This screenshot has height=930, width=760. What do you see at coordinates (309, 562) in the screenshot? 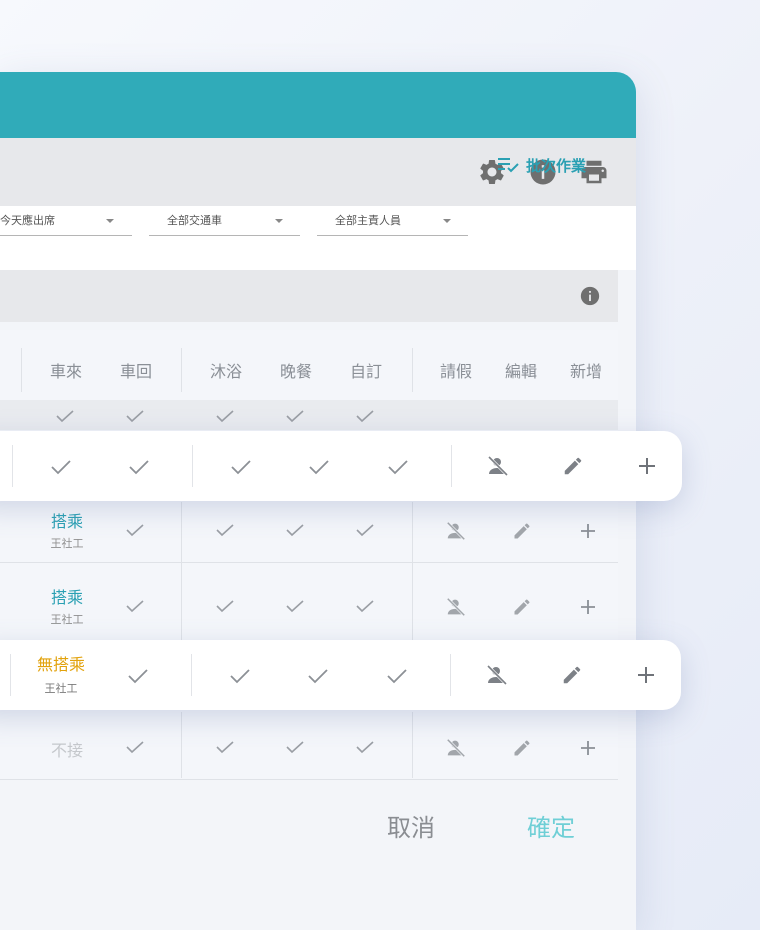
I see `row-divider` at bounding box center [309, 562].